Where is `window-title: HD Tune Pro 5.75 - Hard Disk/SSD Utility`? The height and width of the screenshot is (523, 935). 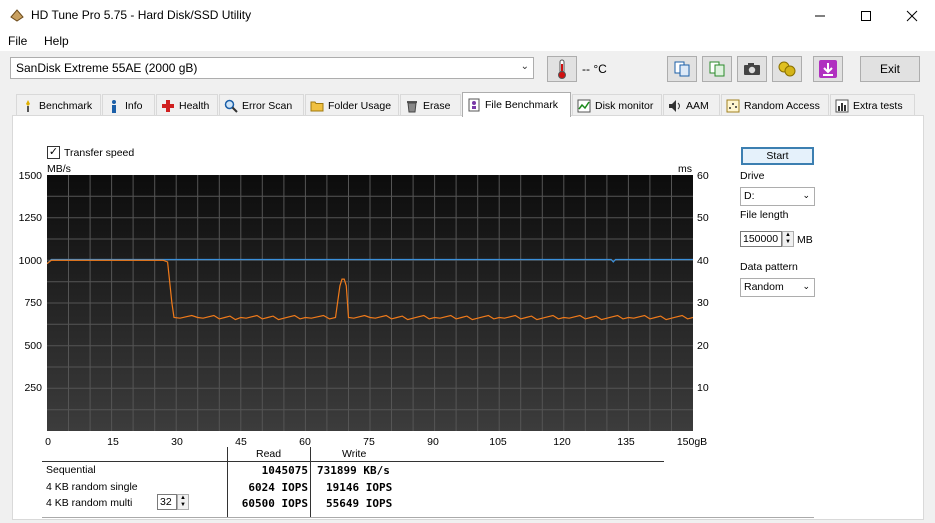 window-title: HD Tune Pro 5.75 - Hard Disk/SSD Utility is located at coordinates (141, 15).